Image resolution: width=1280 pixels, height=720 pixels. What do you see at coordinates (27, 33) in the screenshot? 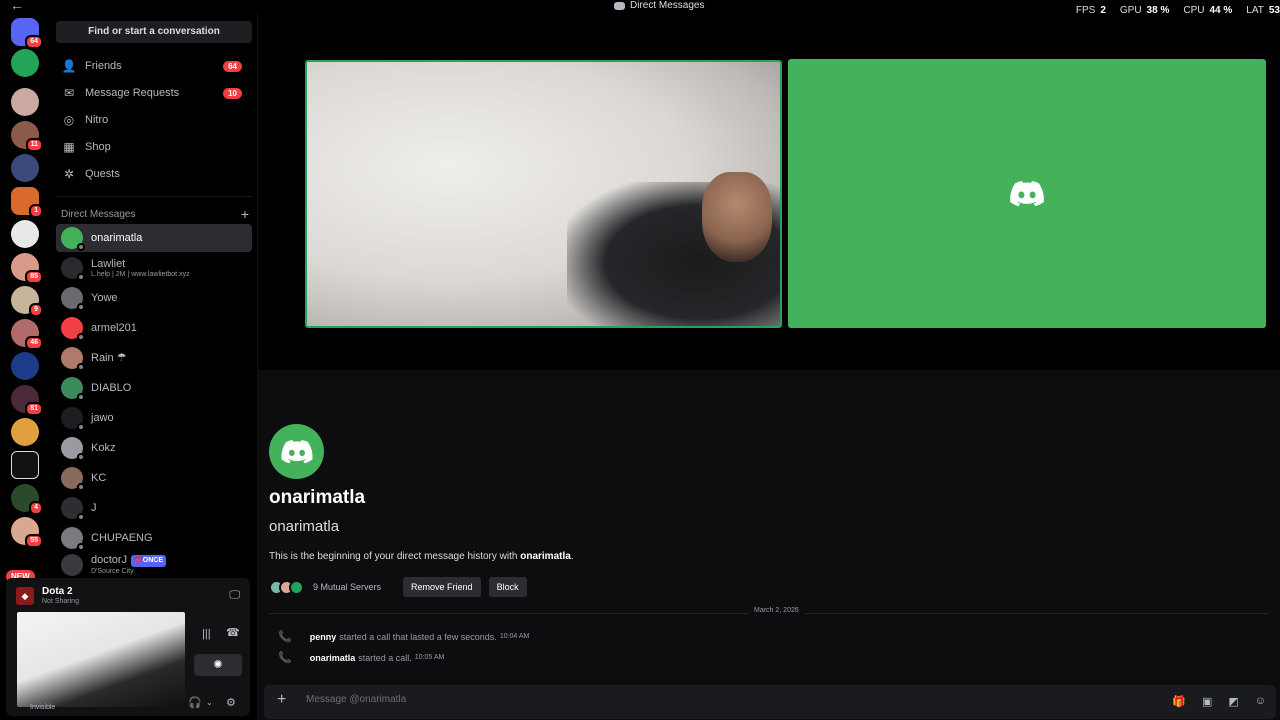
I see `home-button: 64` at bounding box center [27, 33].